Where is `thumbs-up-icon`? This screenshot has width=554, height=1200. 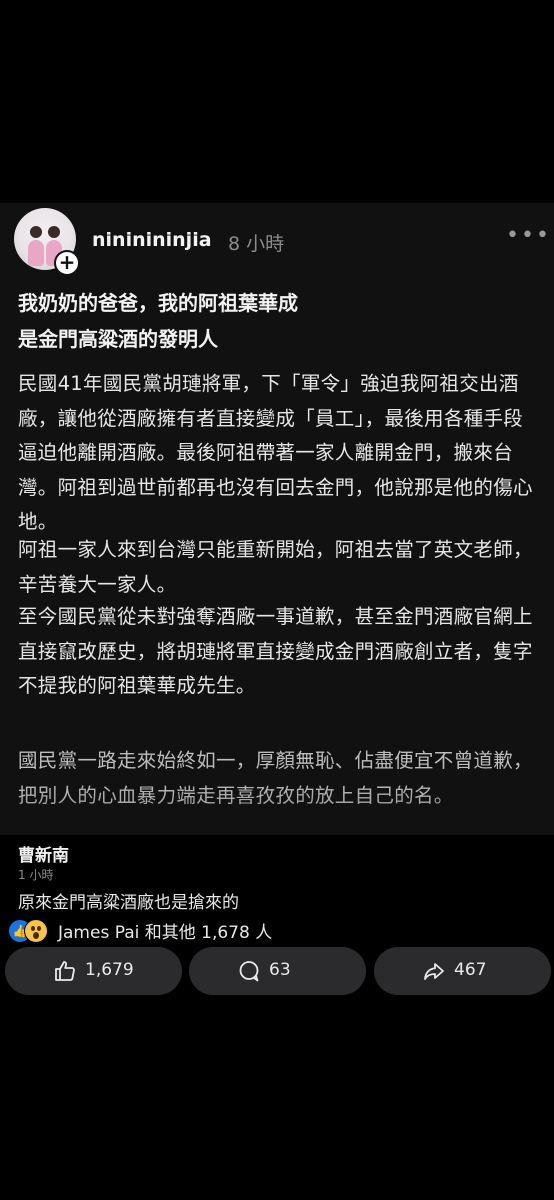 thumbs-up-icon is located at coordinates (65, 971).